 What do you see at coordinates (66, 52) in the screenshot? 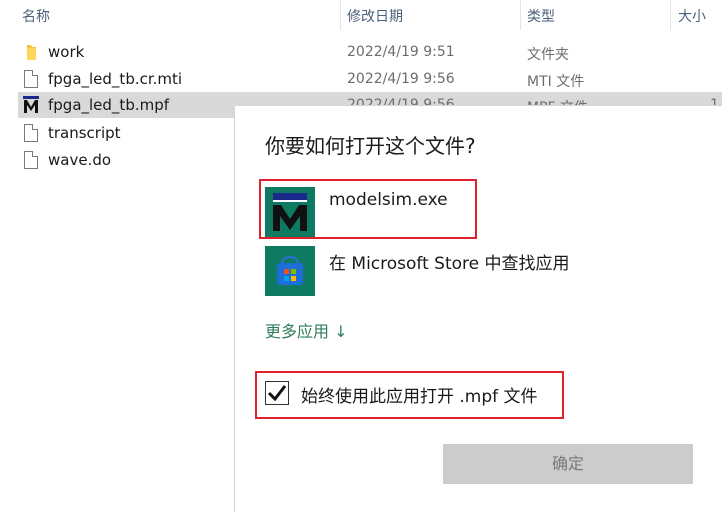
I see `file-name: work` at bounding box center [66, 52].